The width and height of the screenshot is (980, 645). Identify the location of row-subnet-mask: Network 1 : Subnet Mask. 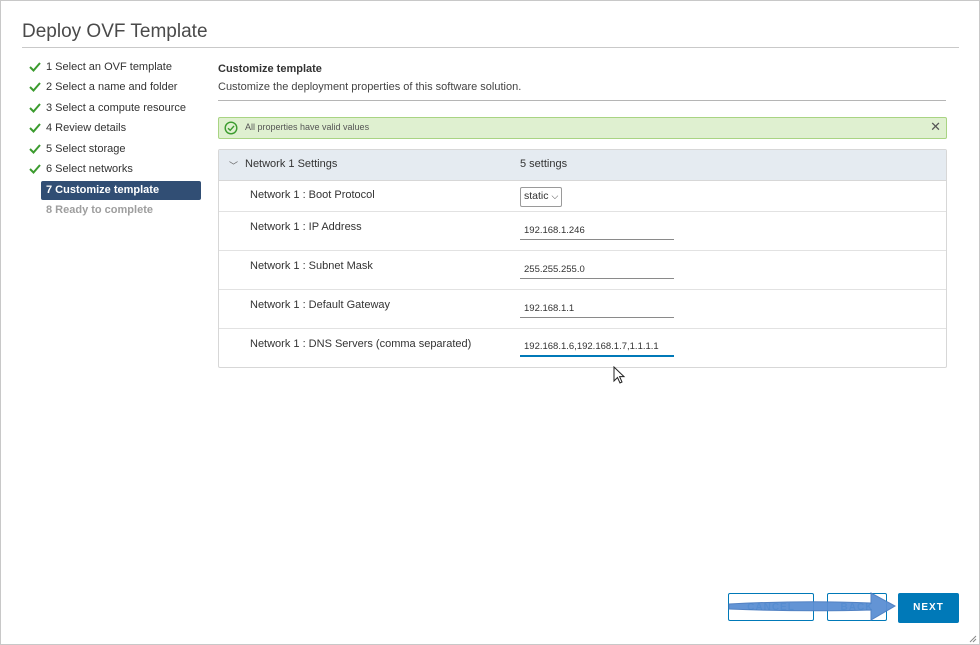
(582, 270).